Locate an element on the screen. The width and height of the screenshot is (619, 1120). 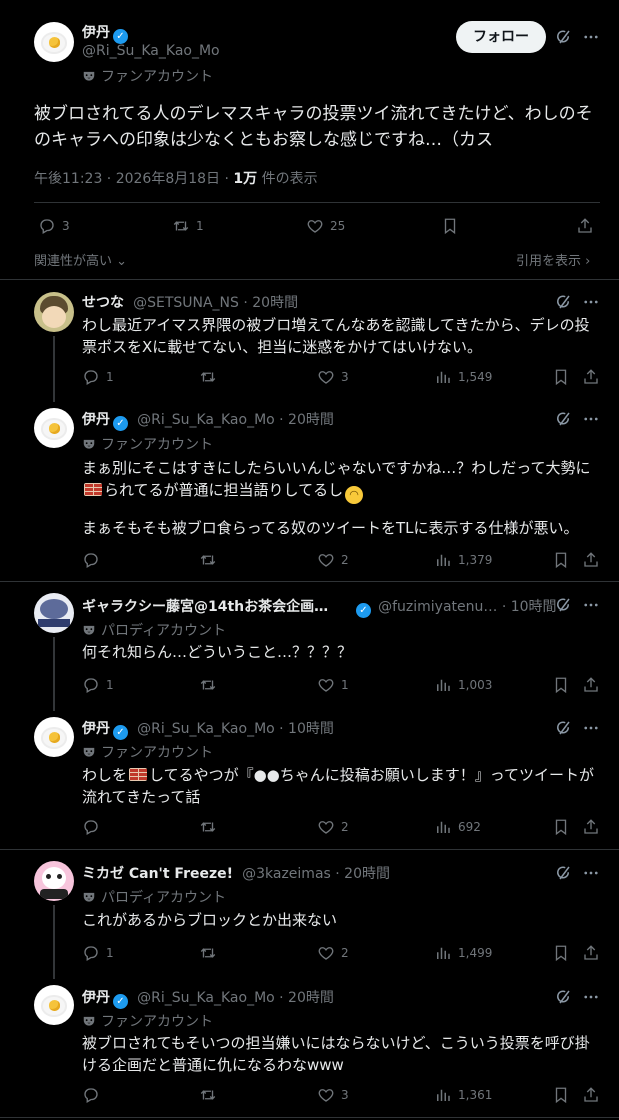
follow-button: フォロー is located at coordinates (501, 37).